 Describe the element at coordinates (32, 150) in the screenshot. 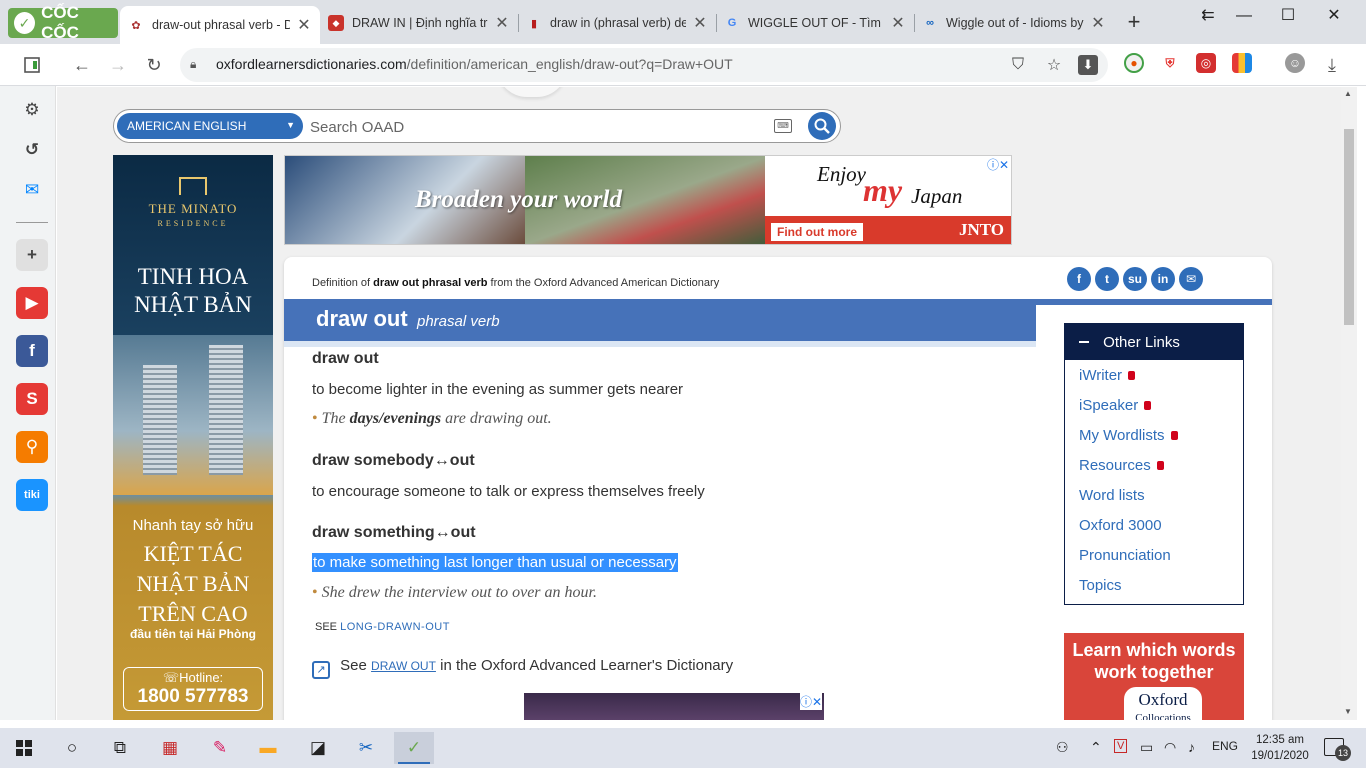

I see `history-icon: ↺` at that location.